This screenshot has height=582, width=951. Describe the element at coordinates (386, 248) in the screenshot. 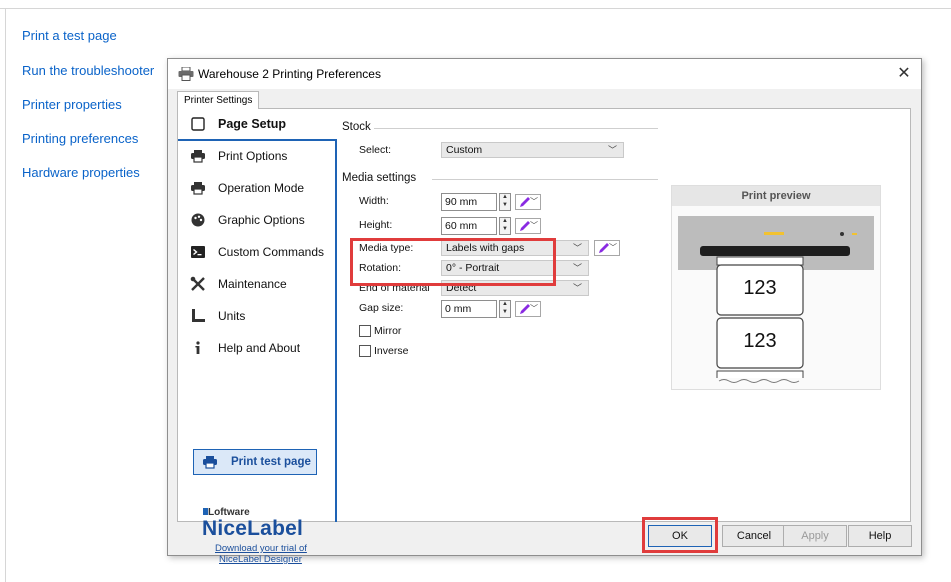

I see `media-type-label: Media type:` at that location.